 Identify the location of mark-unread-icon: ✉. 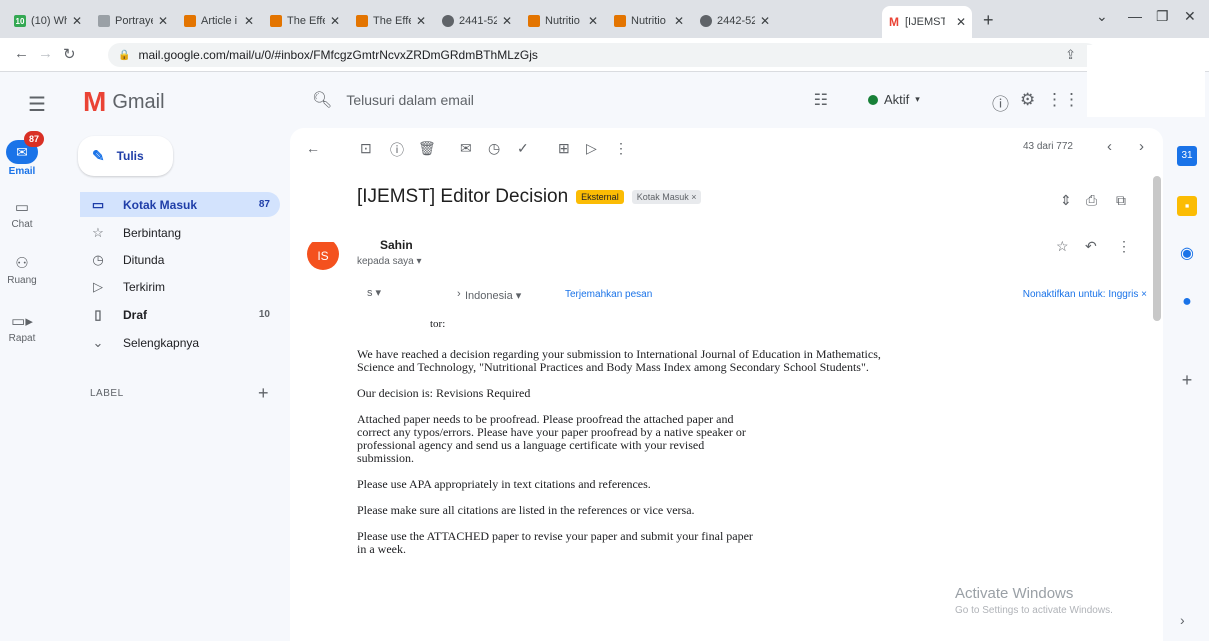
(466, 148).